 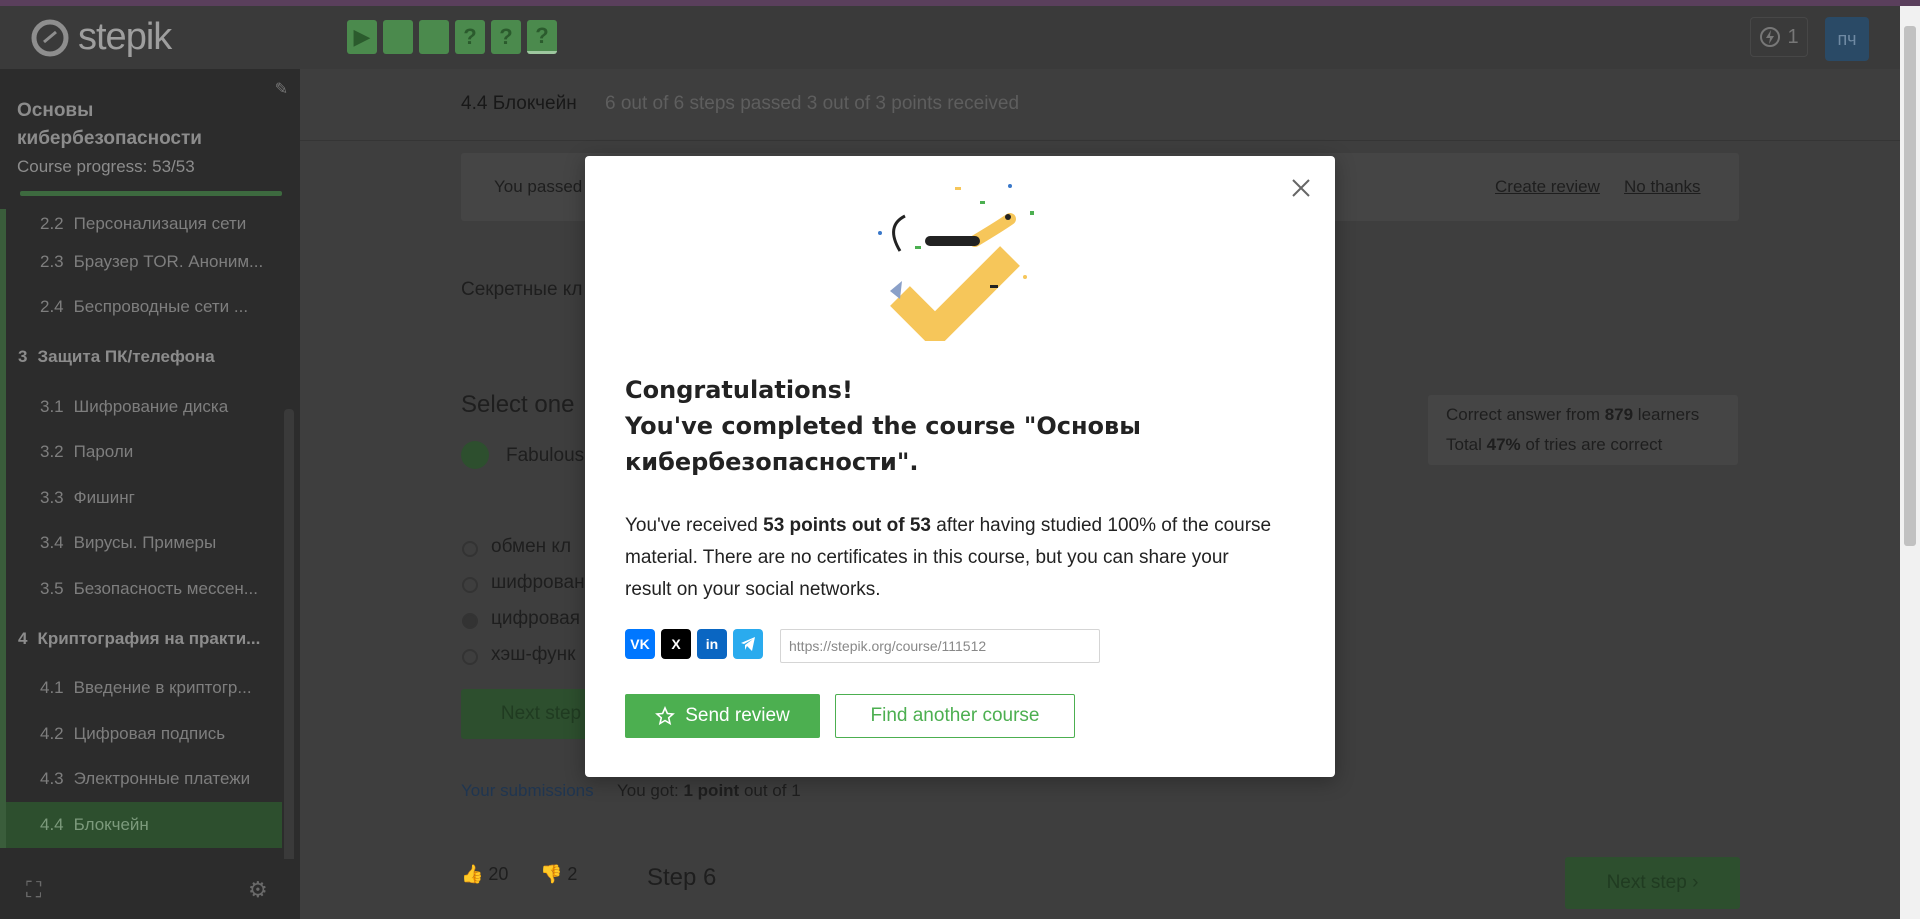 What do you see at coordinates (1301, 188) in the screenshot?
I see `close-icon` at bounding box center [1301, 188].